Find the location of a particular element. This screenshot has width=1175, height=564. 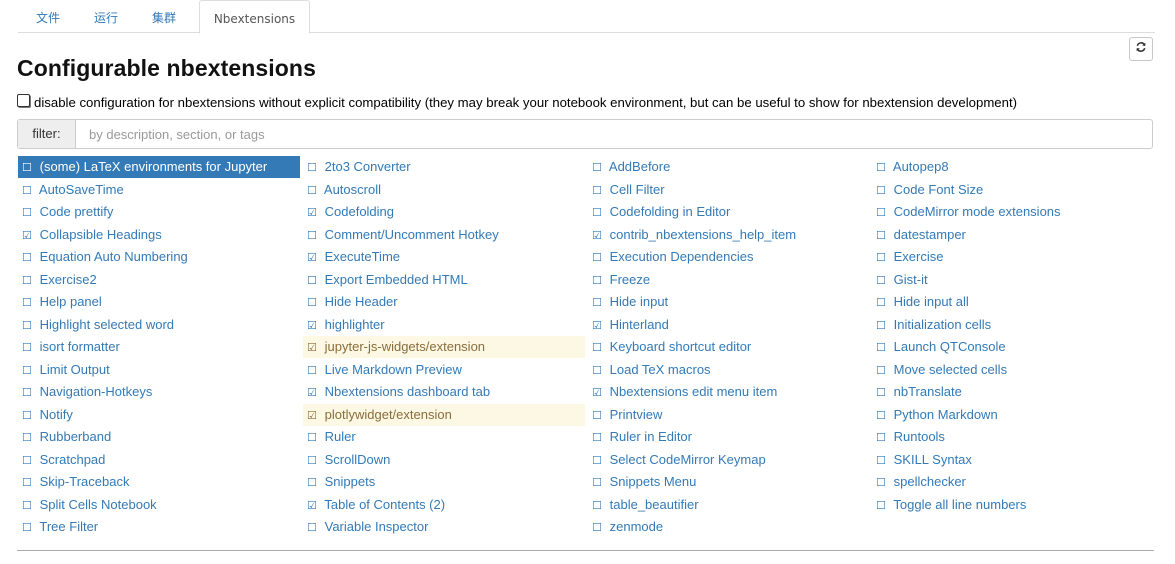

tab-running: 运行 is located at coordinates (106, 16).